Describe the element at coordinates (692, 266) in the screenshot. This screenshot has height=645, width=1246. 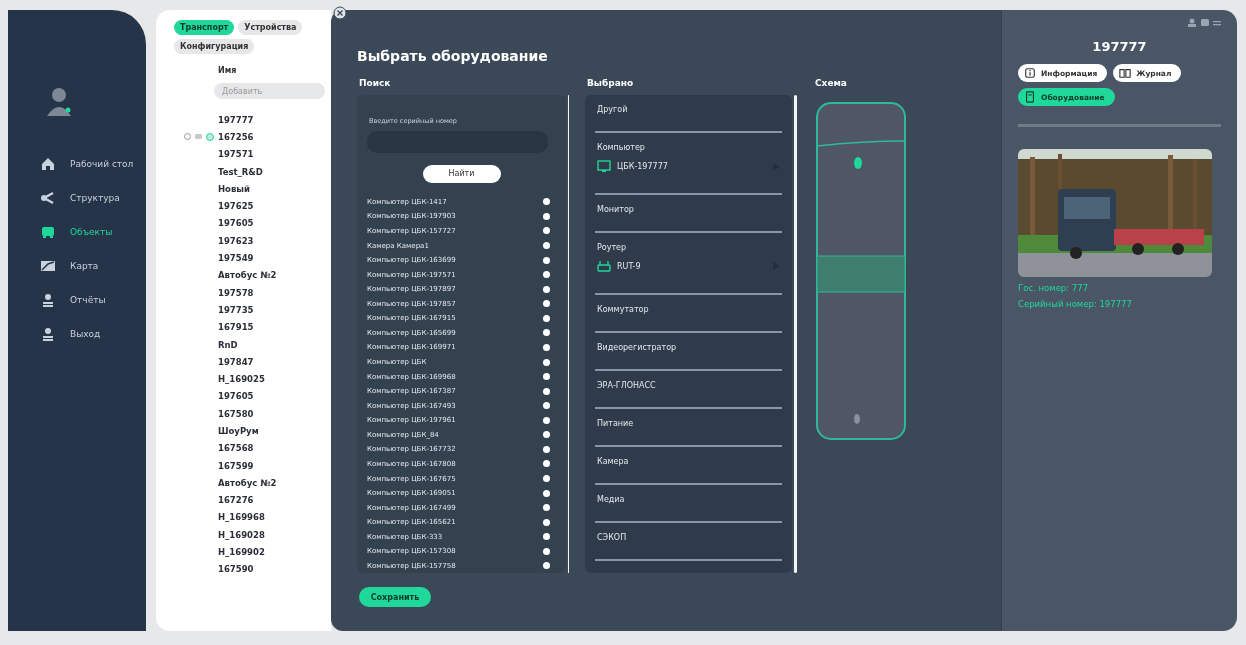
I see `device-label: RUT-9` at that location.